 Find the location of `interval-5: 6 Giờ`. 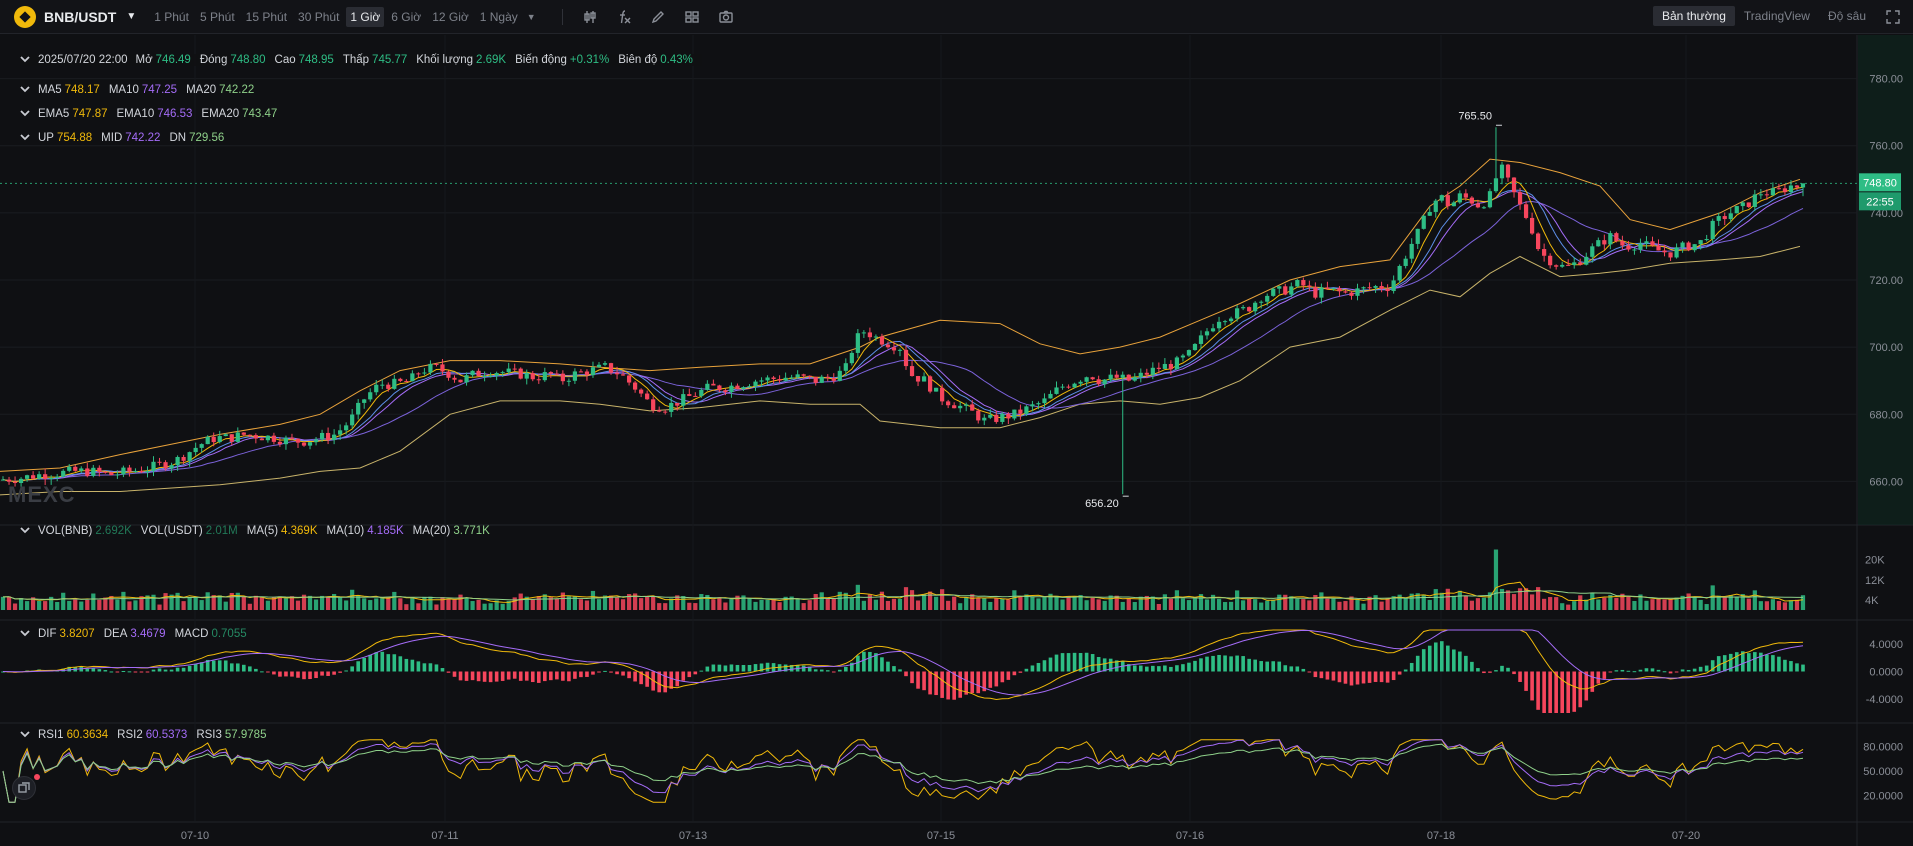

interval-5: 6 Giờ is located at coordinates (406, 17).